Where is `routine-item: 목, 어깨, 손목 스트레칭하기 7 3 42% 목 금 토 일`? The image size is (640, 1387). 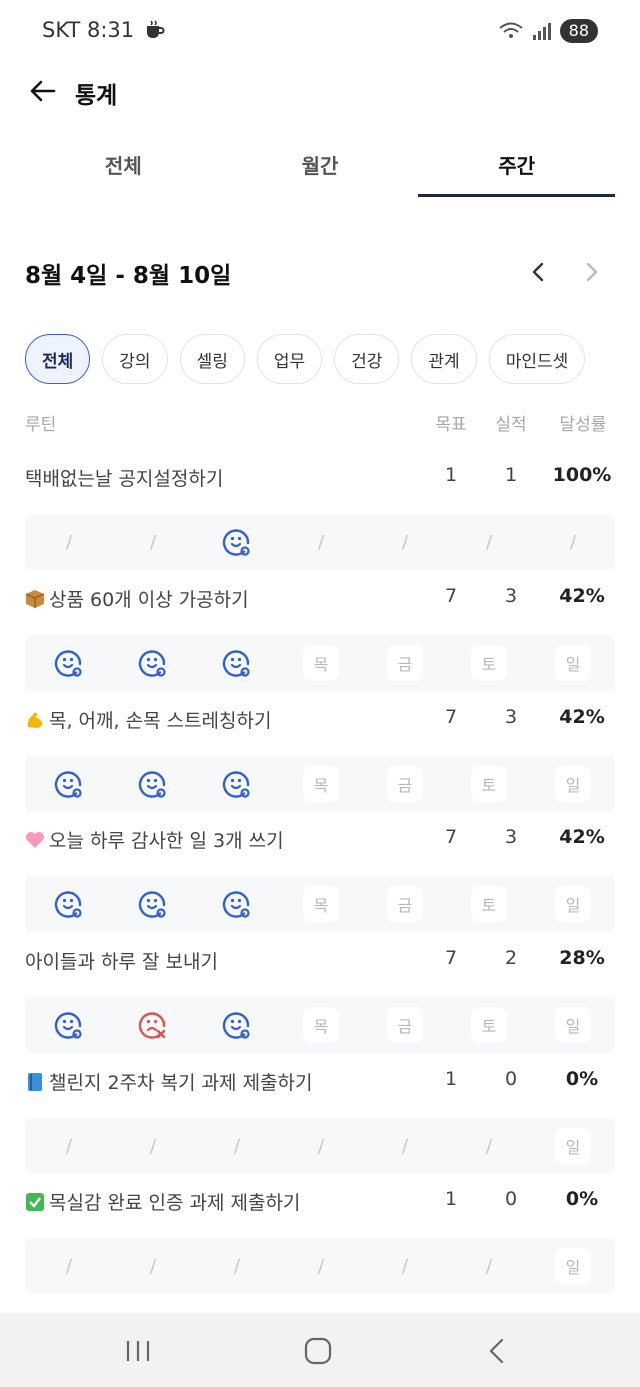
routine-item: 목, 어깨, 손목 스트레칭하기 7 3 42% 목 금 토 일 is located at coordinates (320, 756).